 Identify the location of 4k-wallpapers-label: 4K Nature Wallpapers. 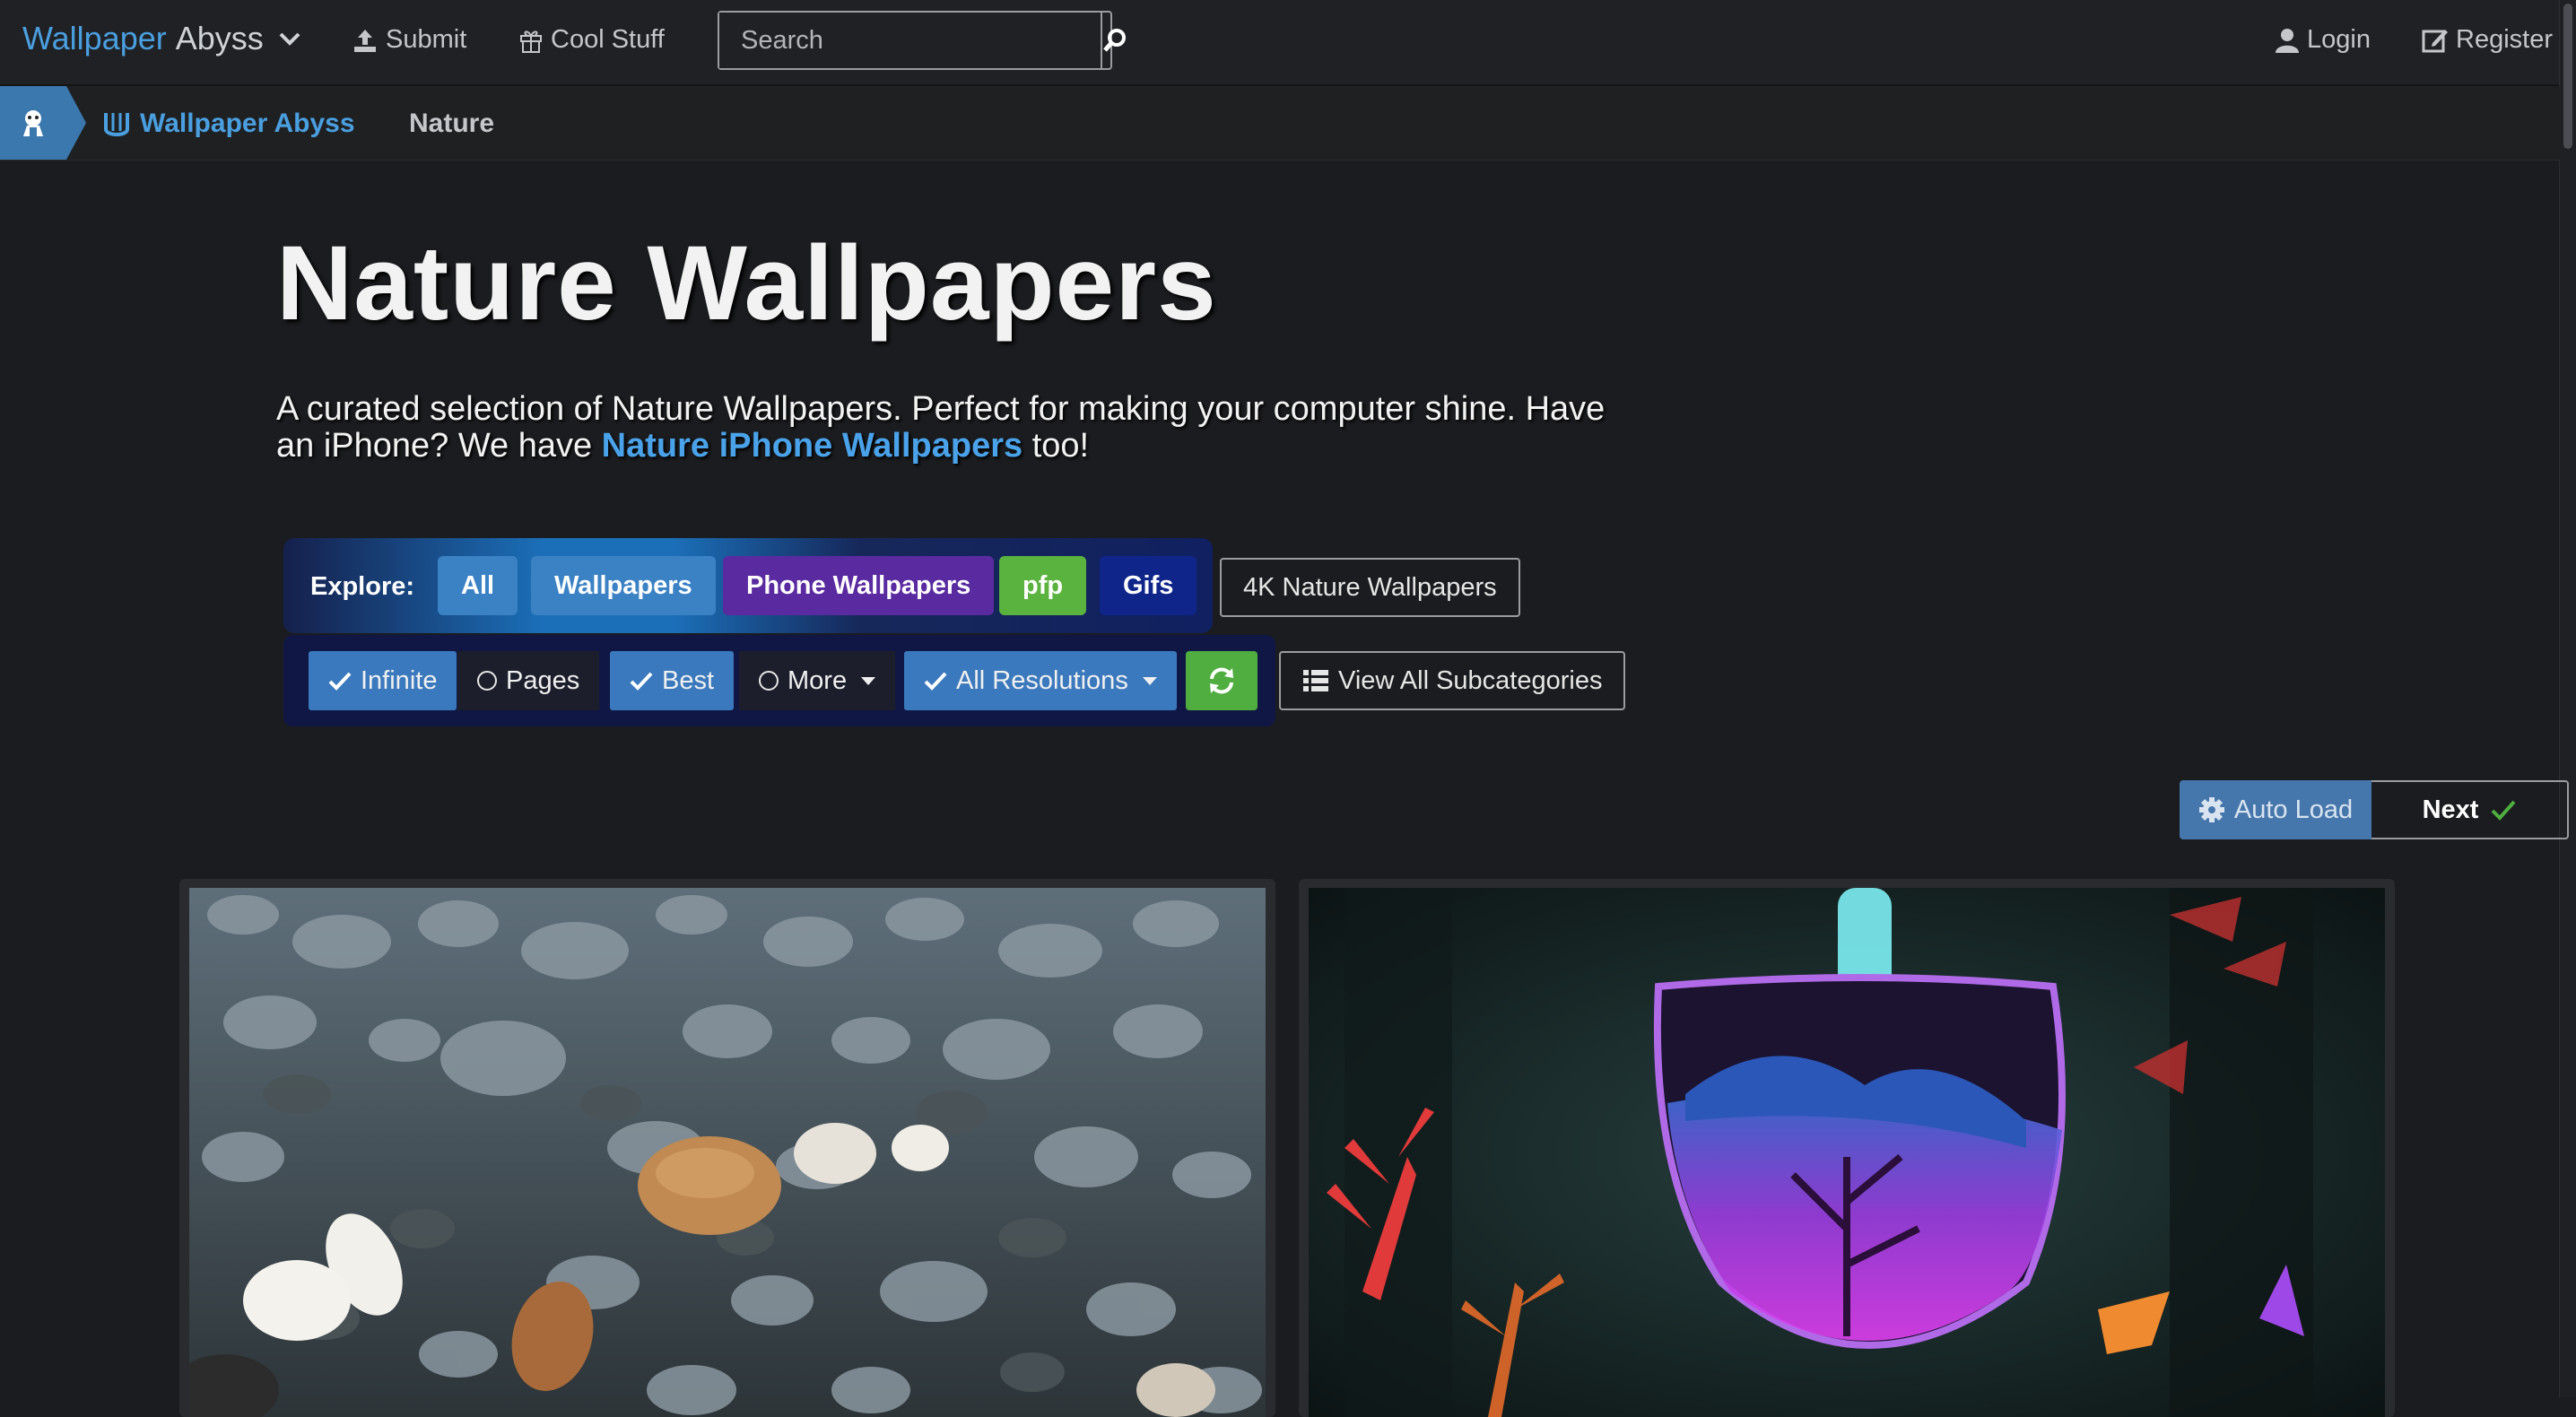
(1370, 588).